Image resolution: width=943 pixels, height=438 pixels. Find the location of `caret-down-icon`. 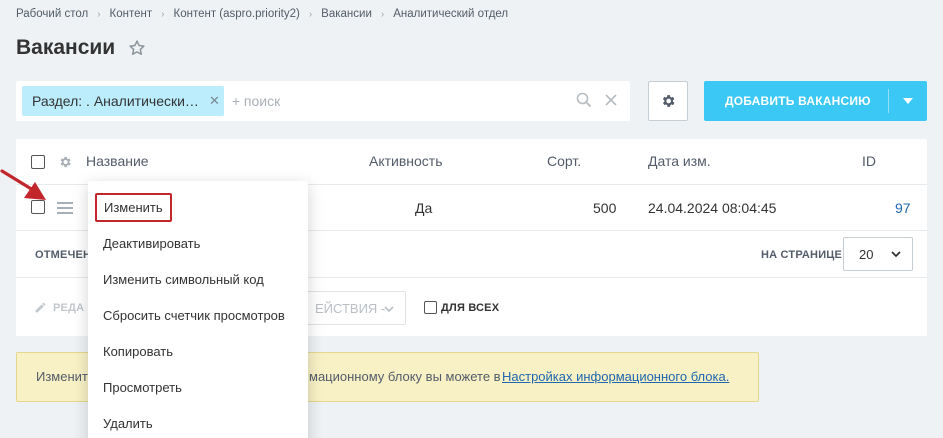

caret-down-icon is located at coordinates (908, 101).